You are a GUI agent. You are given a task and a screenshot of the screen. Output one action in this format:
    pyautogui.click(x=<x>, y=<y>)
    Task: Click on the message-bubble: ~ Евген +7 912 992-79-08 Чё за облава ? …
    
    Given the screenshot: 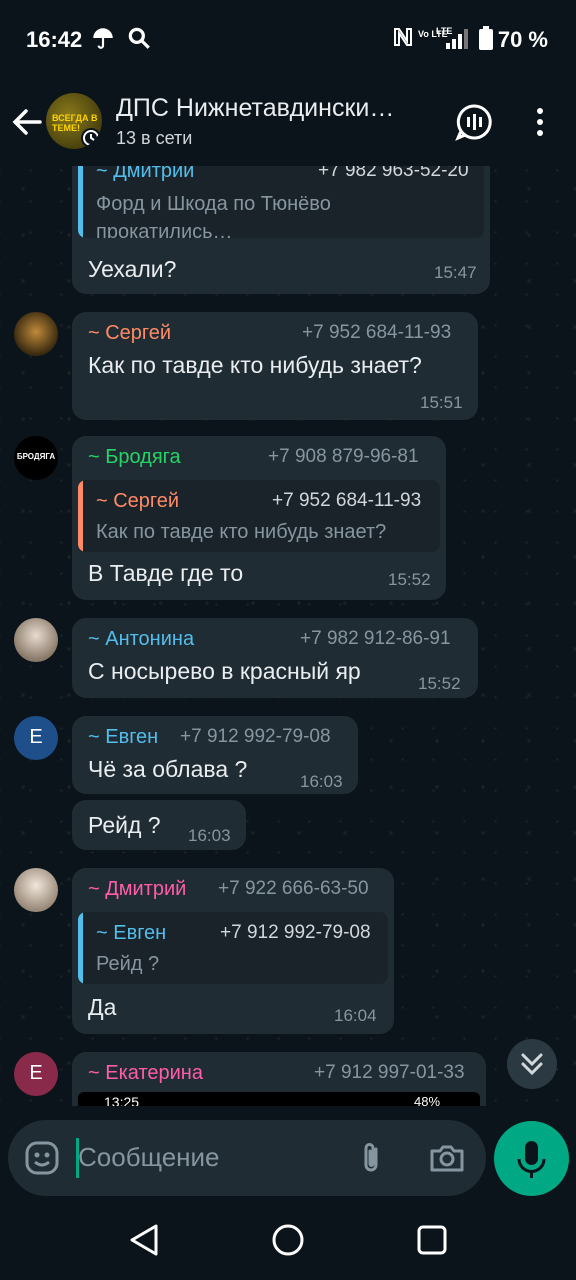 What is the action you would take?
    pyautogui.click(x=215, y=755)
    